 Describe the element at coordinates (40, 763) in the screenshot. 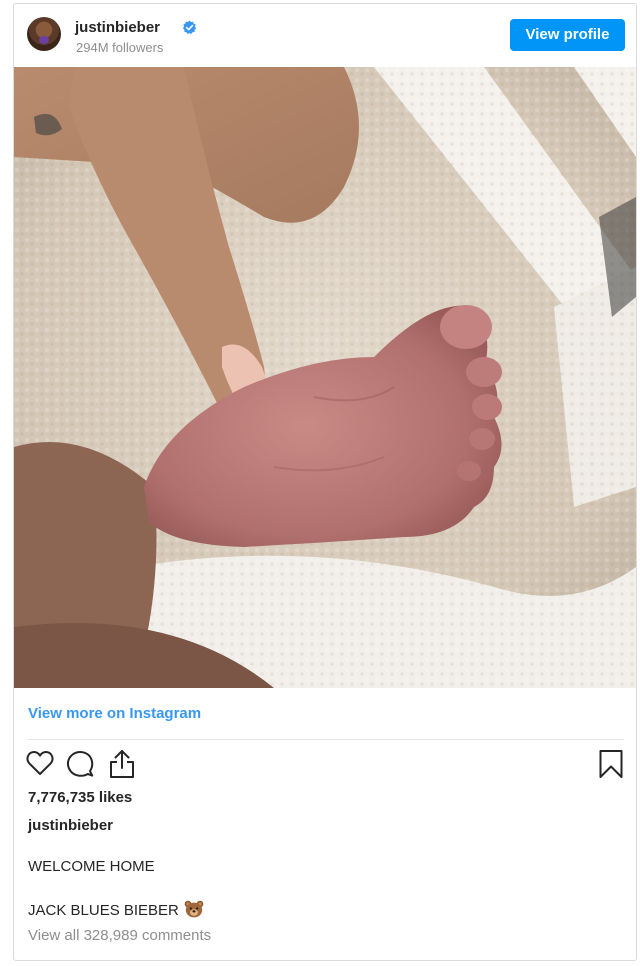

I see `heart-icon` at that location.